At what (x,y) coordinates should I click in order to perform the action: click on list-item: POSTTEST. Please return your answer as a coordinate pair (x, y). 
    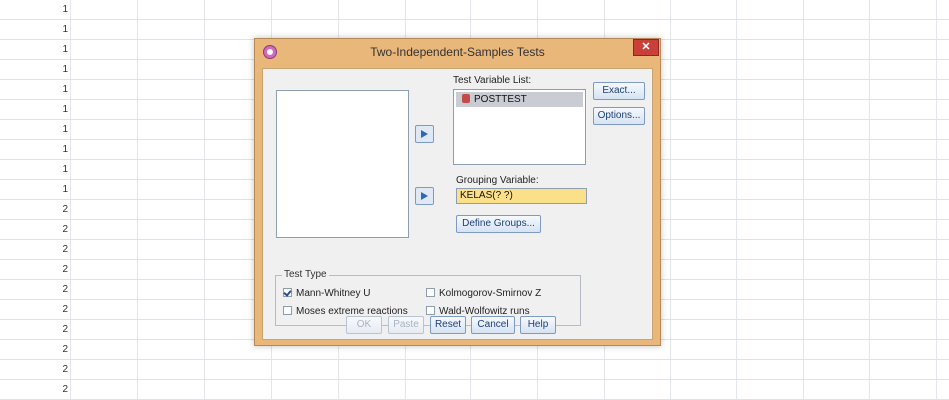
    Looking at the image, I should click on (519, 99).